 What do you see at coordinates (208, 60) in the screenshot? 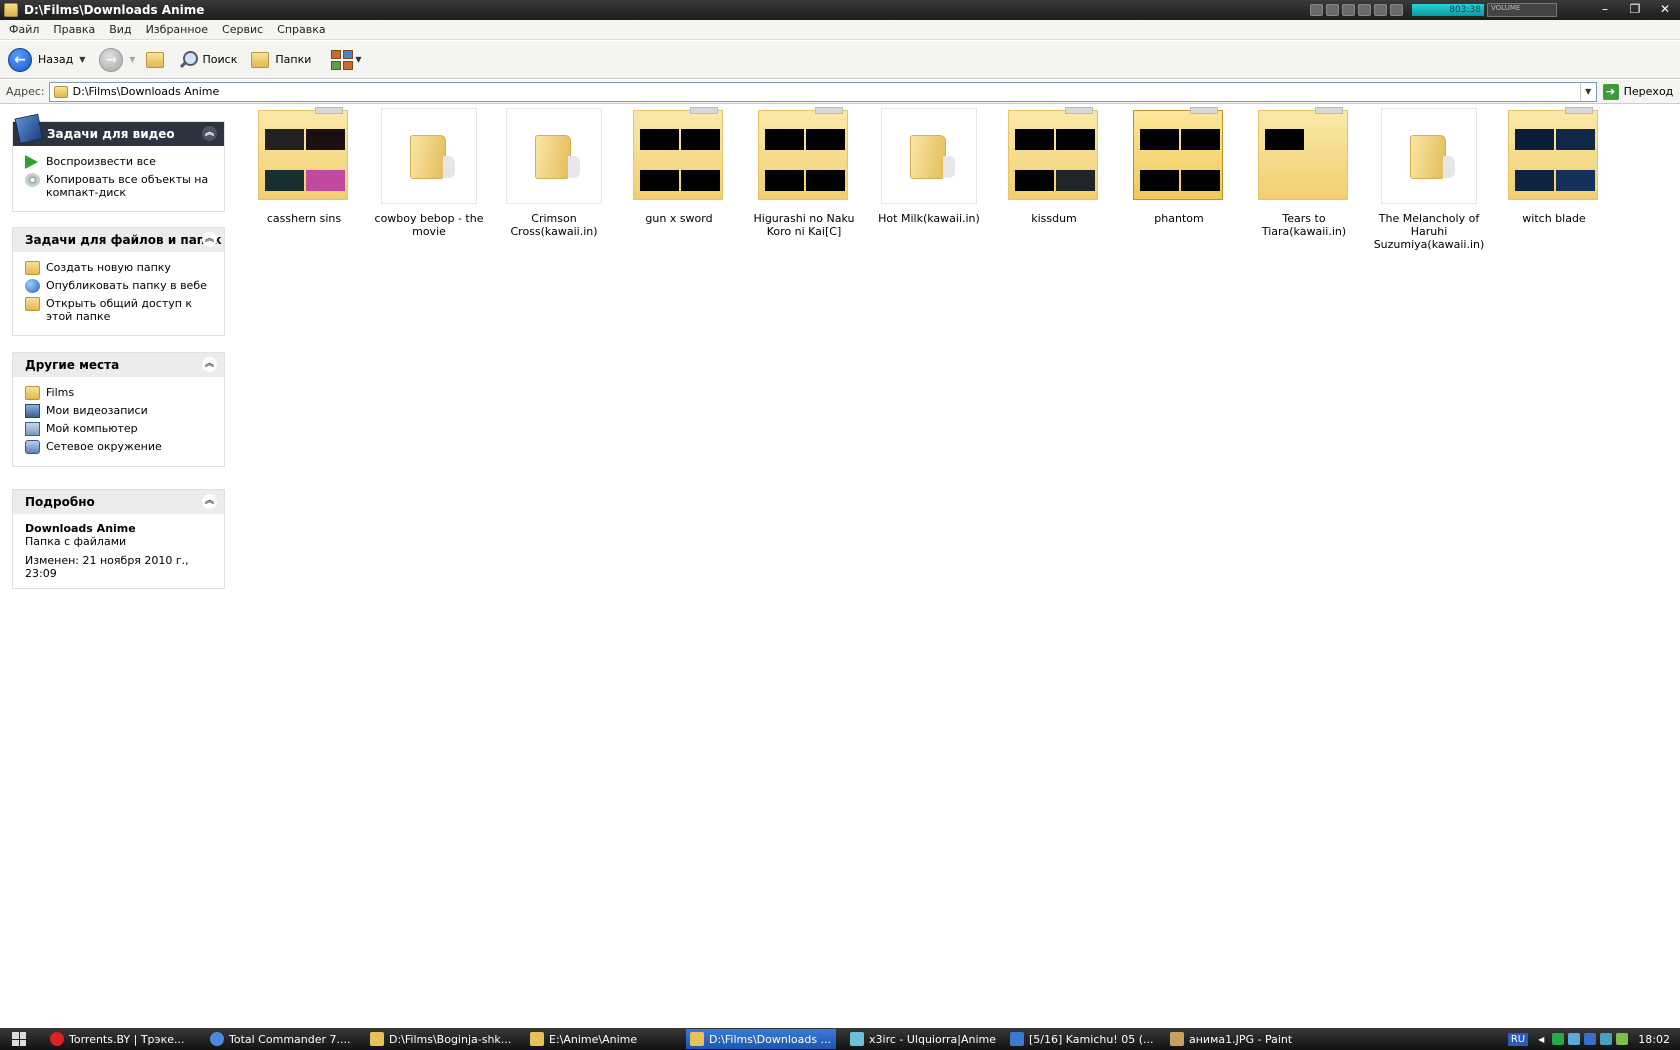
I see `search-button: Поиск` at bounding box center [208, 60].